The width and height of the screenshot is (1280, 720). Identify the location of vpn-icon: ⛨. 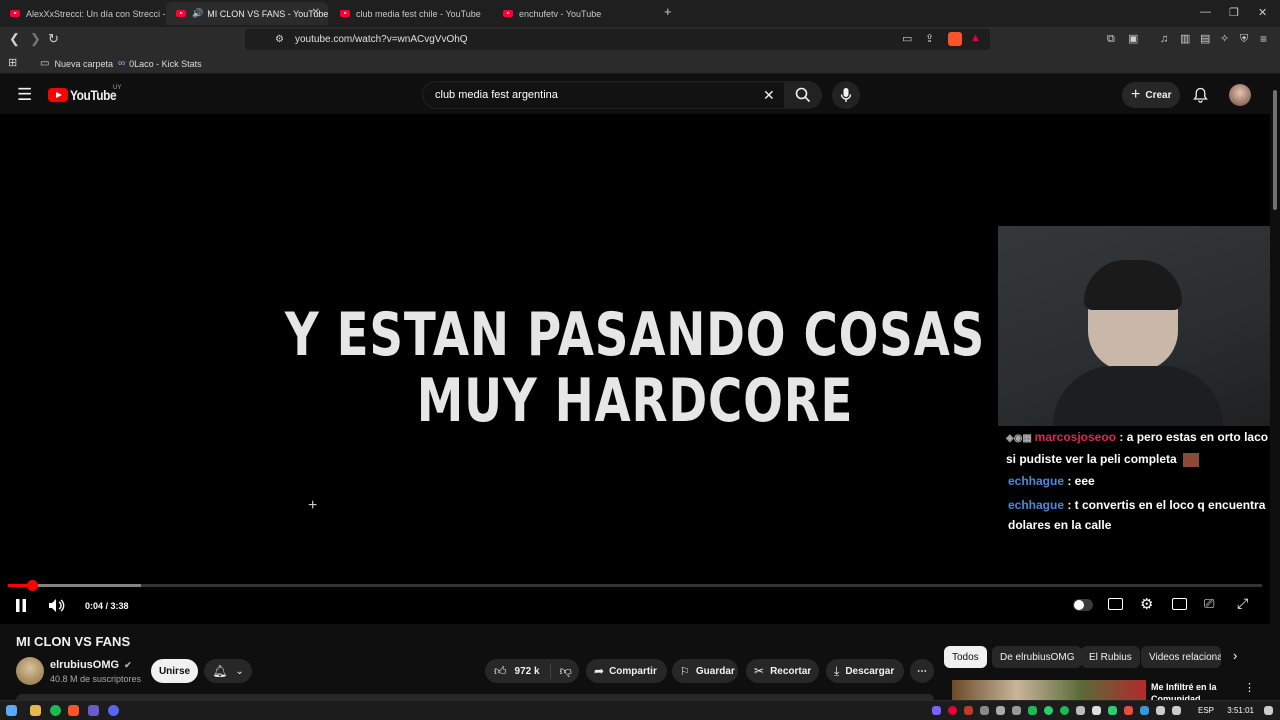
(1244, 39).